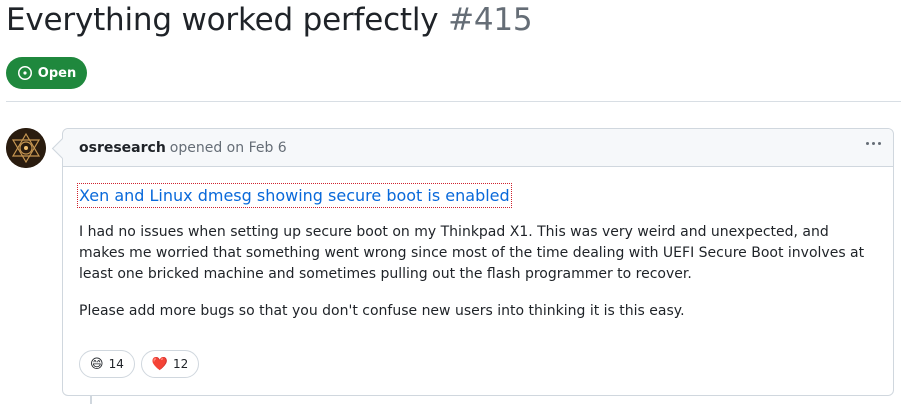  What do you see at coordinates (873, 143) in the screenshot?
I see `kebab-horizontal-icon` at bounding box center [873, 143].